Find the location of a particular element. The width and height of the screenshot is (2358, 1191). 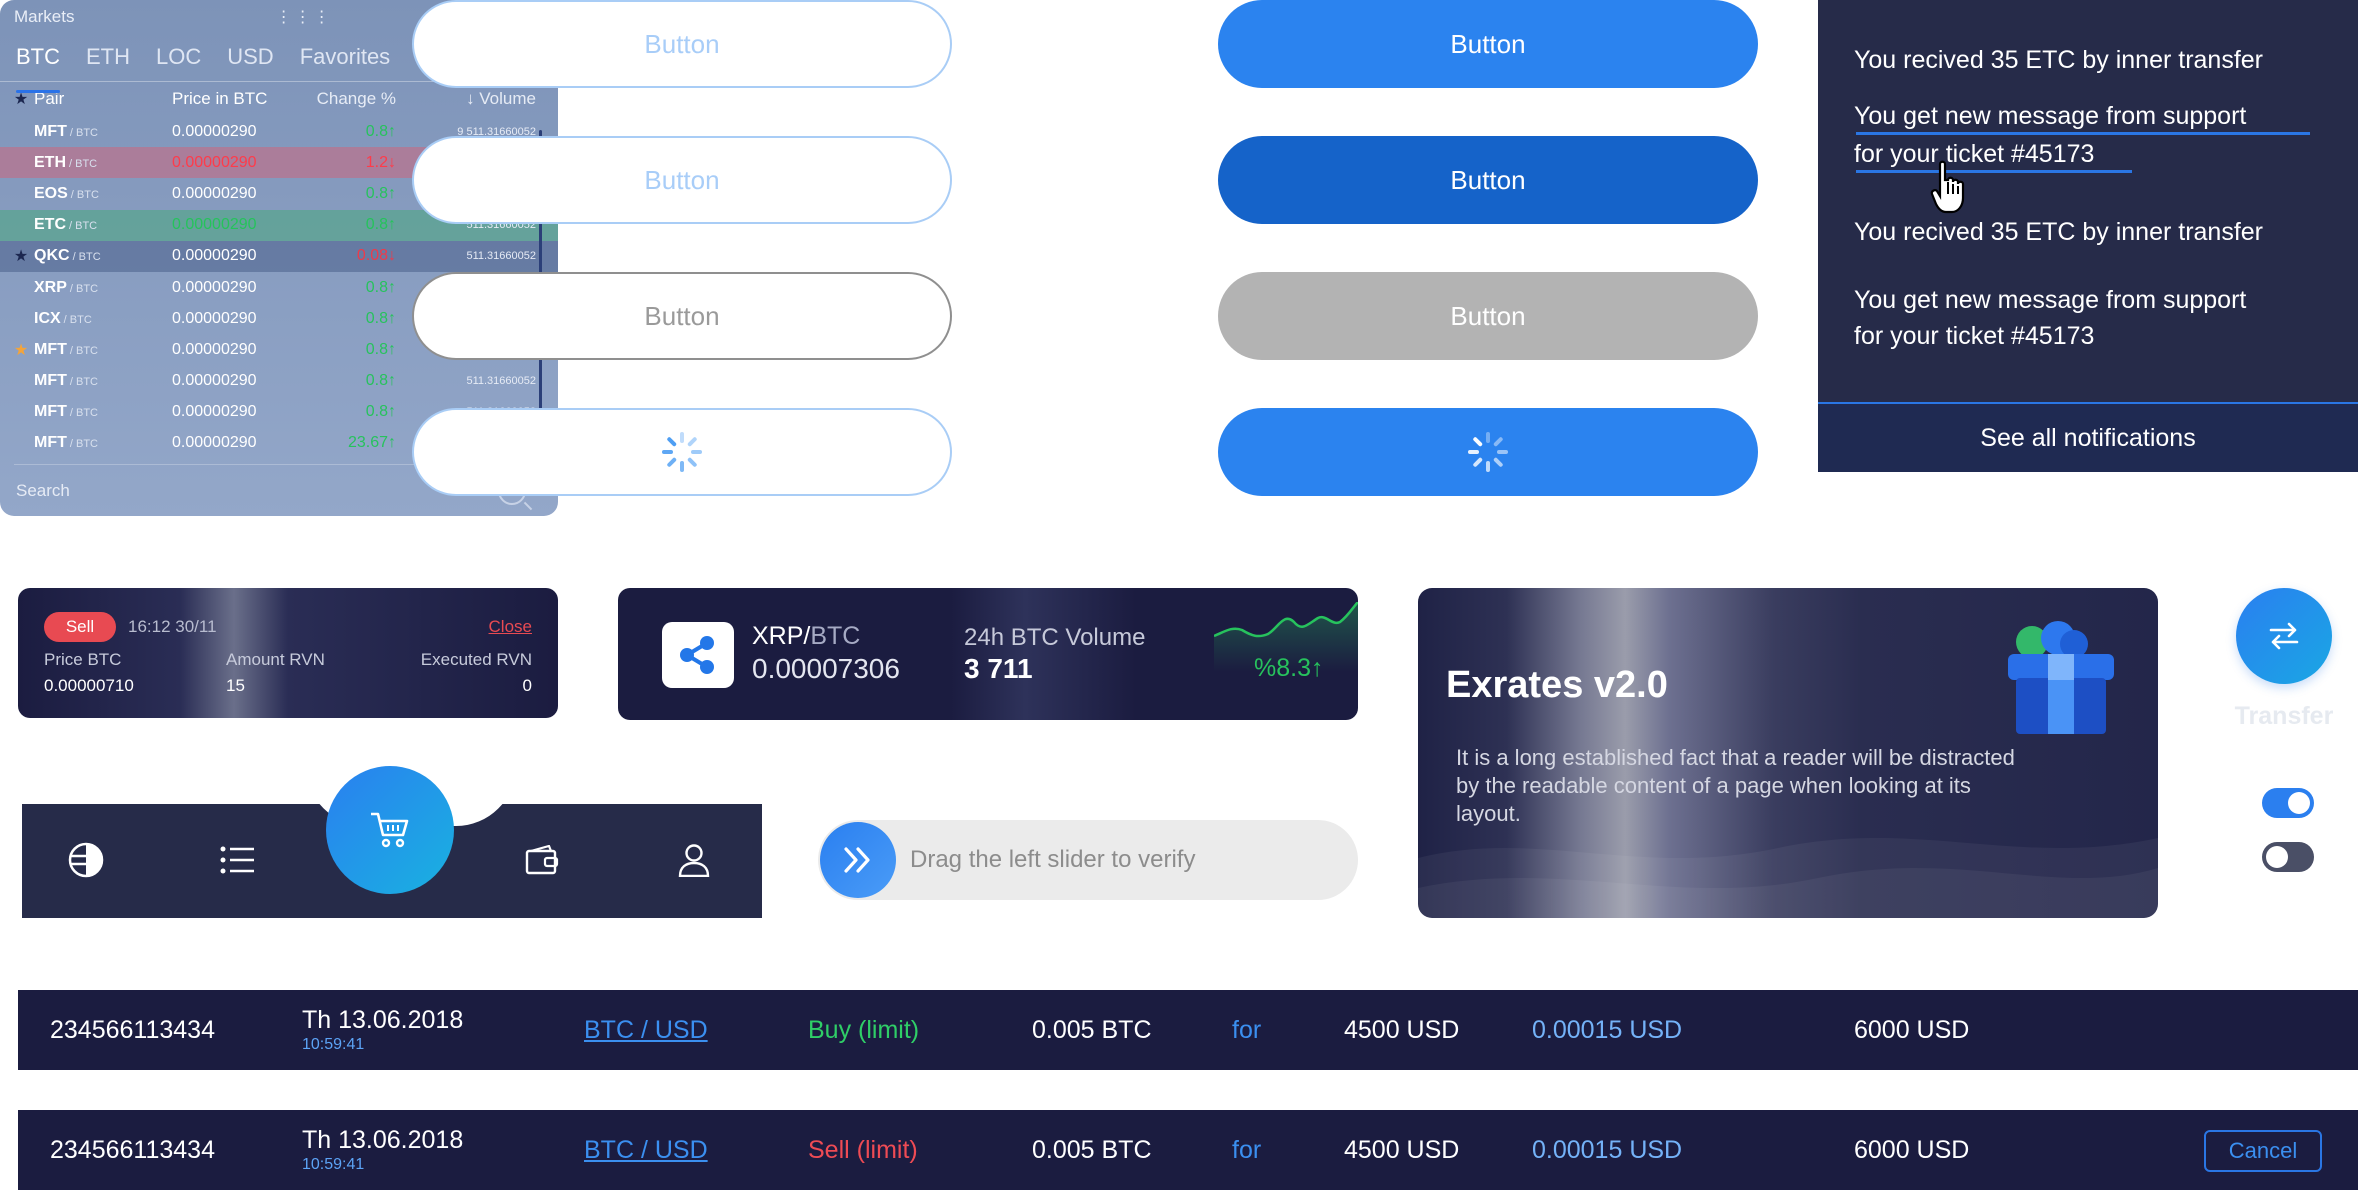

hover-underline is located at coordinates (1994, 171).